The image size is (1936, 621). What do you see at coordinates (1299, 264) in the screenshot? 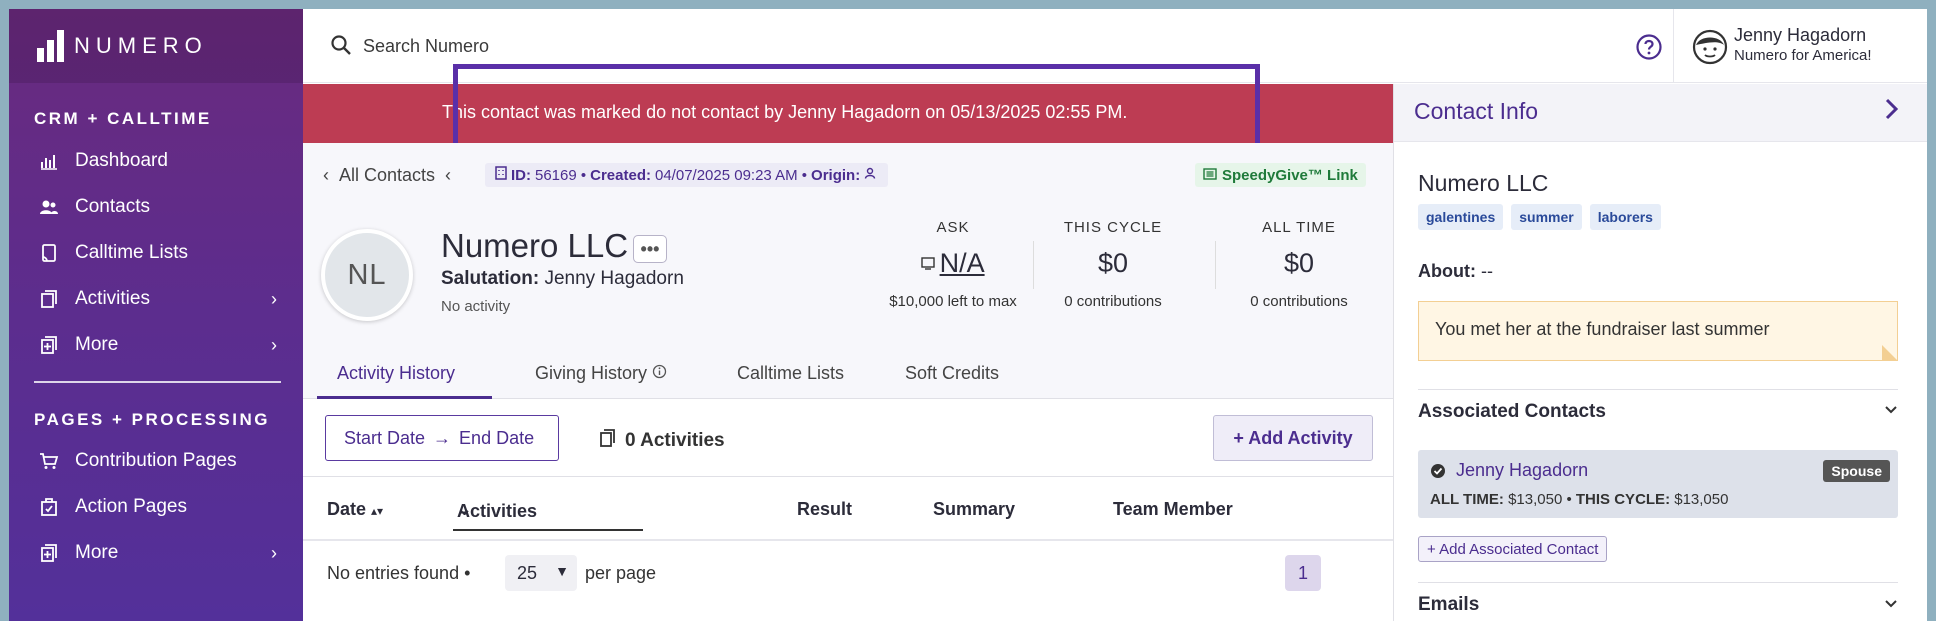
I see `stat-all-time: ALL TIME $0 0 contributions` at bounding box center [1299, 264].